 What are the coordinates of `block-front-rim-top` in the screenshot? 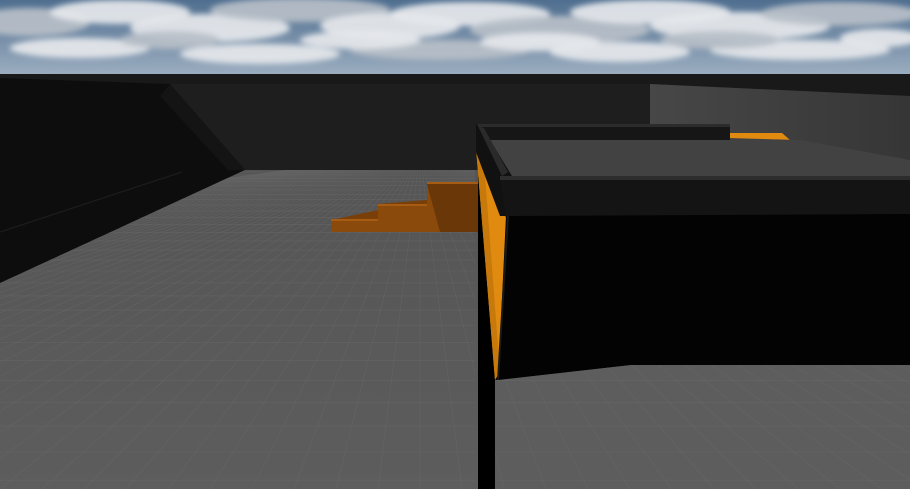 It's located at (705, 178).